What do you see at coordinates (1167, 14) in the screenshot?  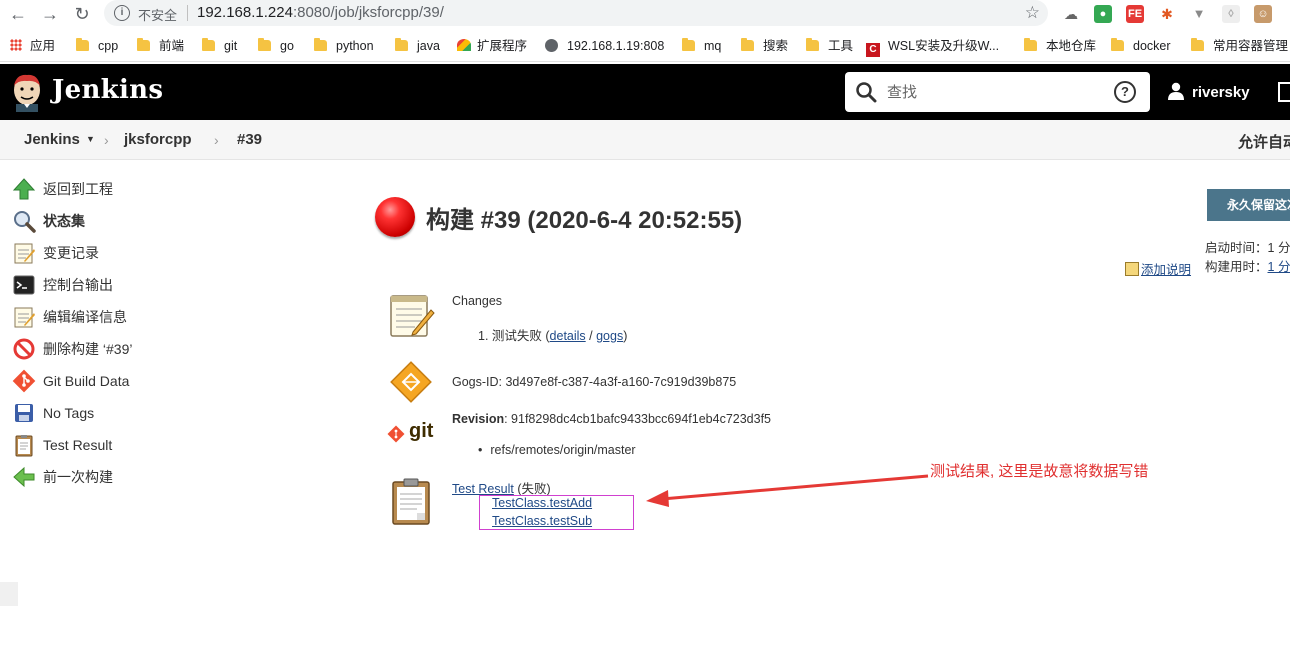 I see `extension-share-icon: ✱` at bounding box center [1167, 14].